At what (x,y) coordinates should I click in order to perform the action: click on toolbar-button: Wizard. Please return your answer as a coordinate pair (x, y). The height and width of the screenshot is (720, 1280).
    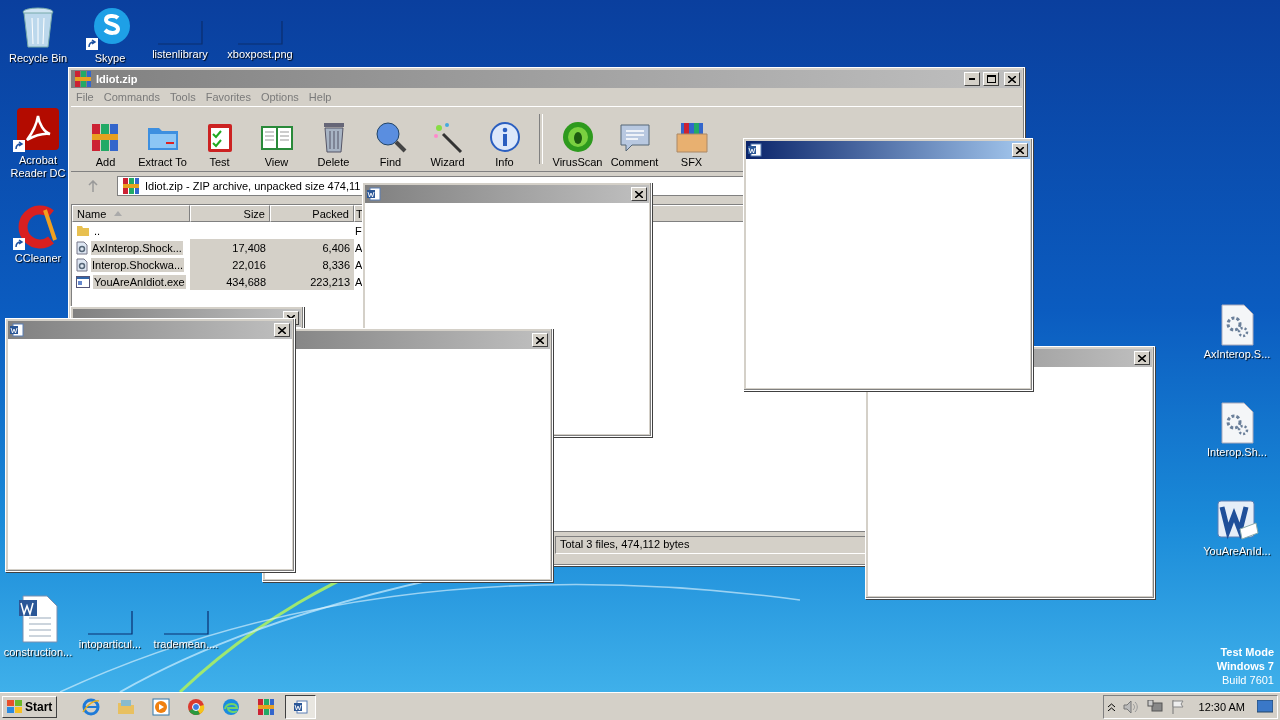
    Looking at the image, I should click on (447, 144).